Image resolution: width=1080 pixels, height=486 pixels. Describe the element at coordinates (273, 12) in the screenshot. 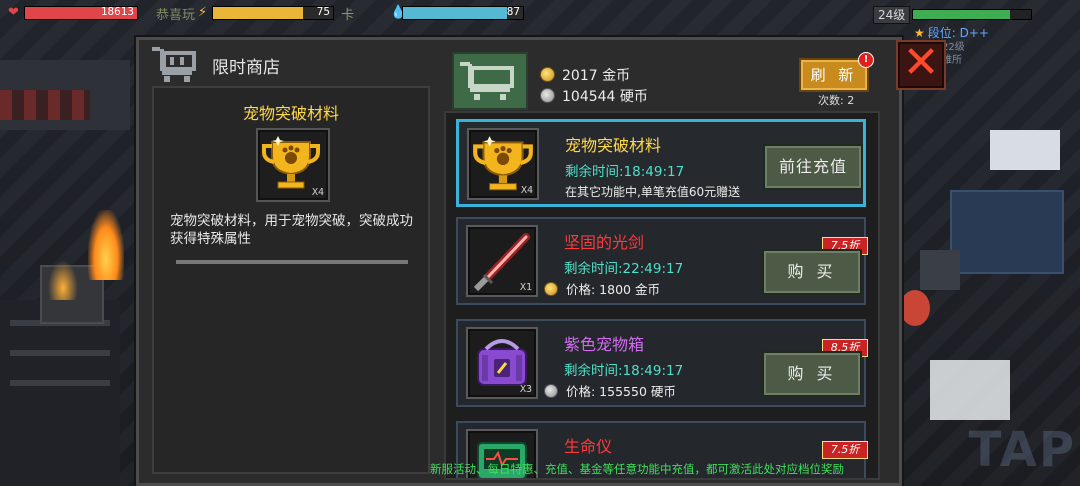

I see `stamina-bar: 75` at that location.